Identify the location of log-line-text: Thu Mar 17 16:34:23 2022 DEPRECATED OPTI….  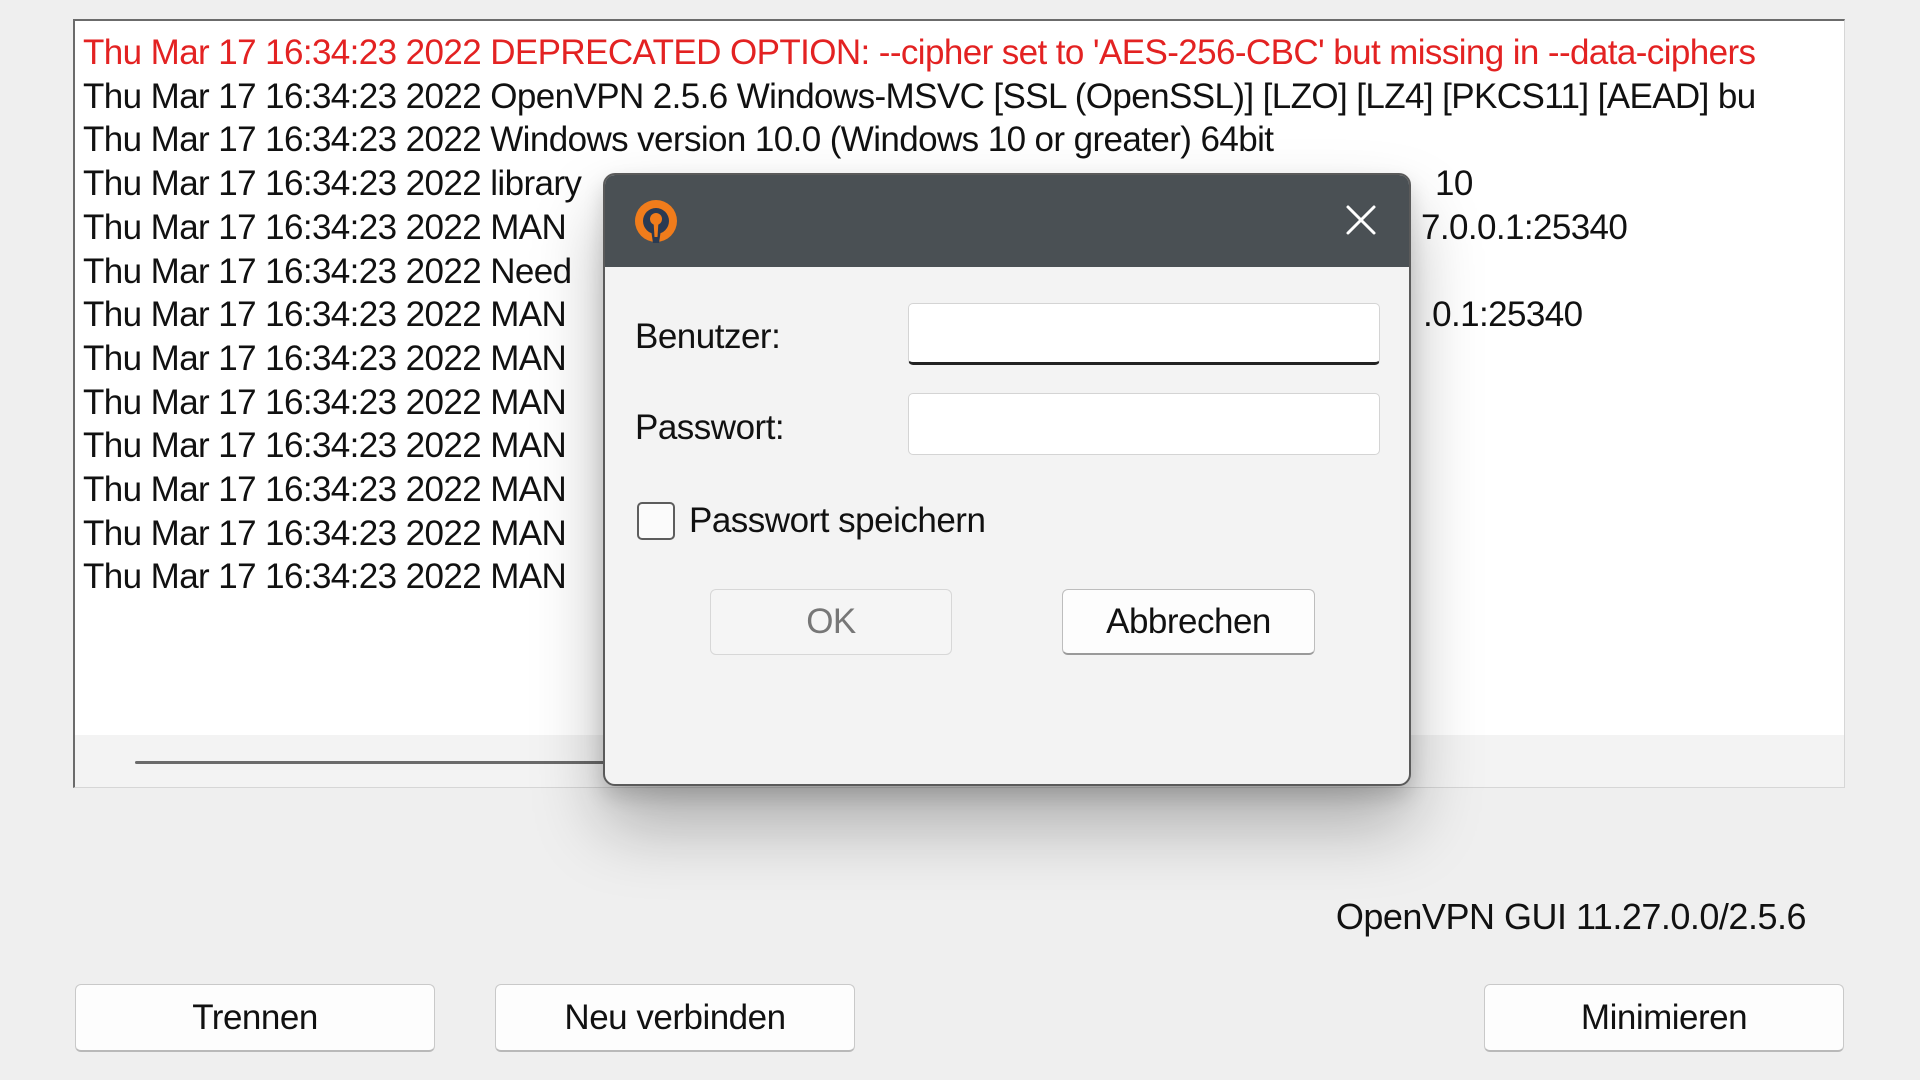
(919, 52).